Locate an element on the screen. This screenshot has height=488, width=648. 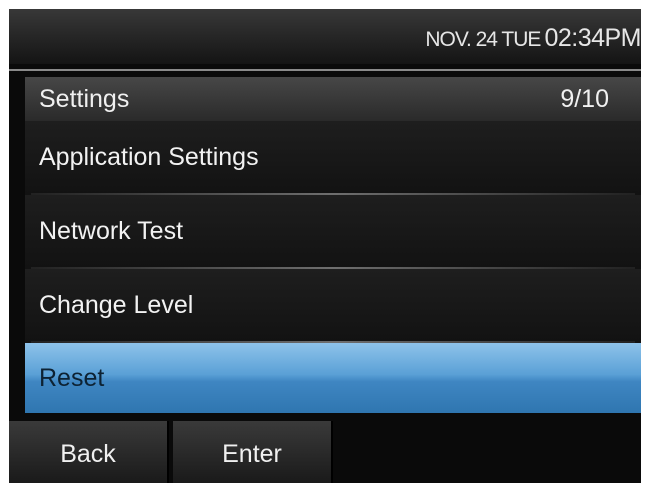
back-softkey: Back is located at coordinates (89, 452).